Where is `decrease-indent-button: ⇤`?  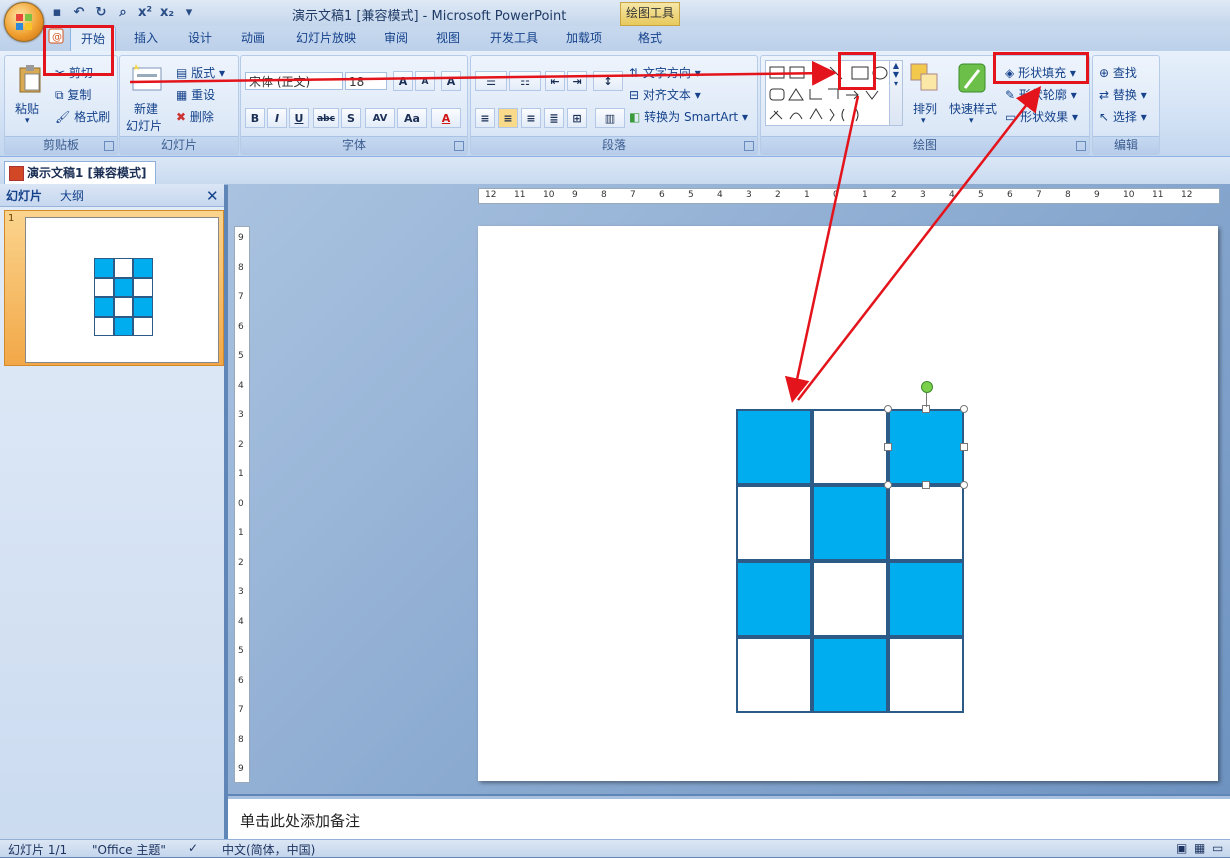 decrease-indent-button: ⇤ is located at coordinates (555, 81).